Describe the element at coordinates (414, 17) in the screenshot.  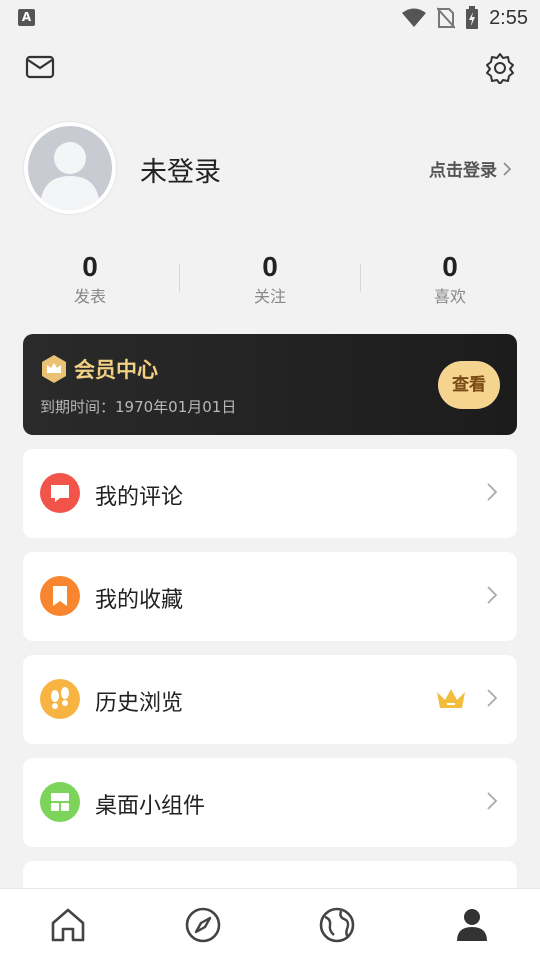
I see `wifi-icon` at that location.